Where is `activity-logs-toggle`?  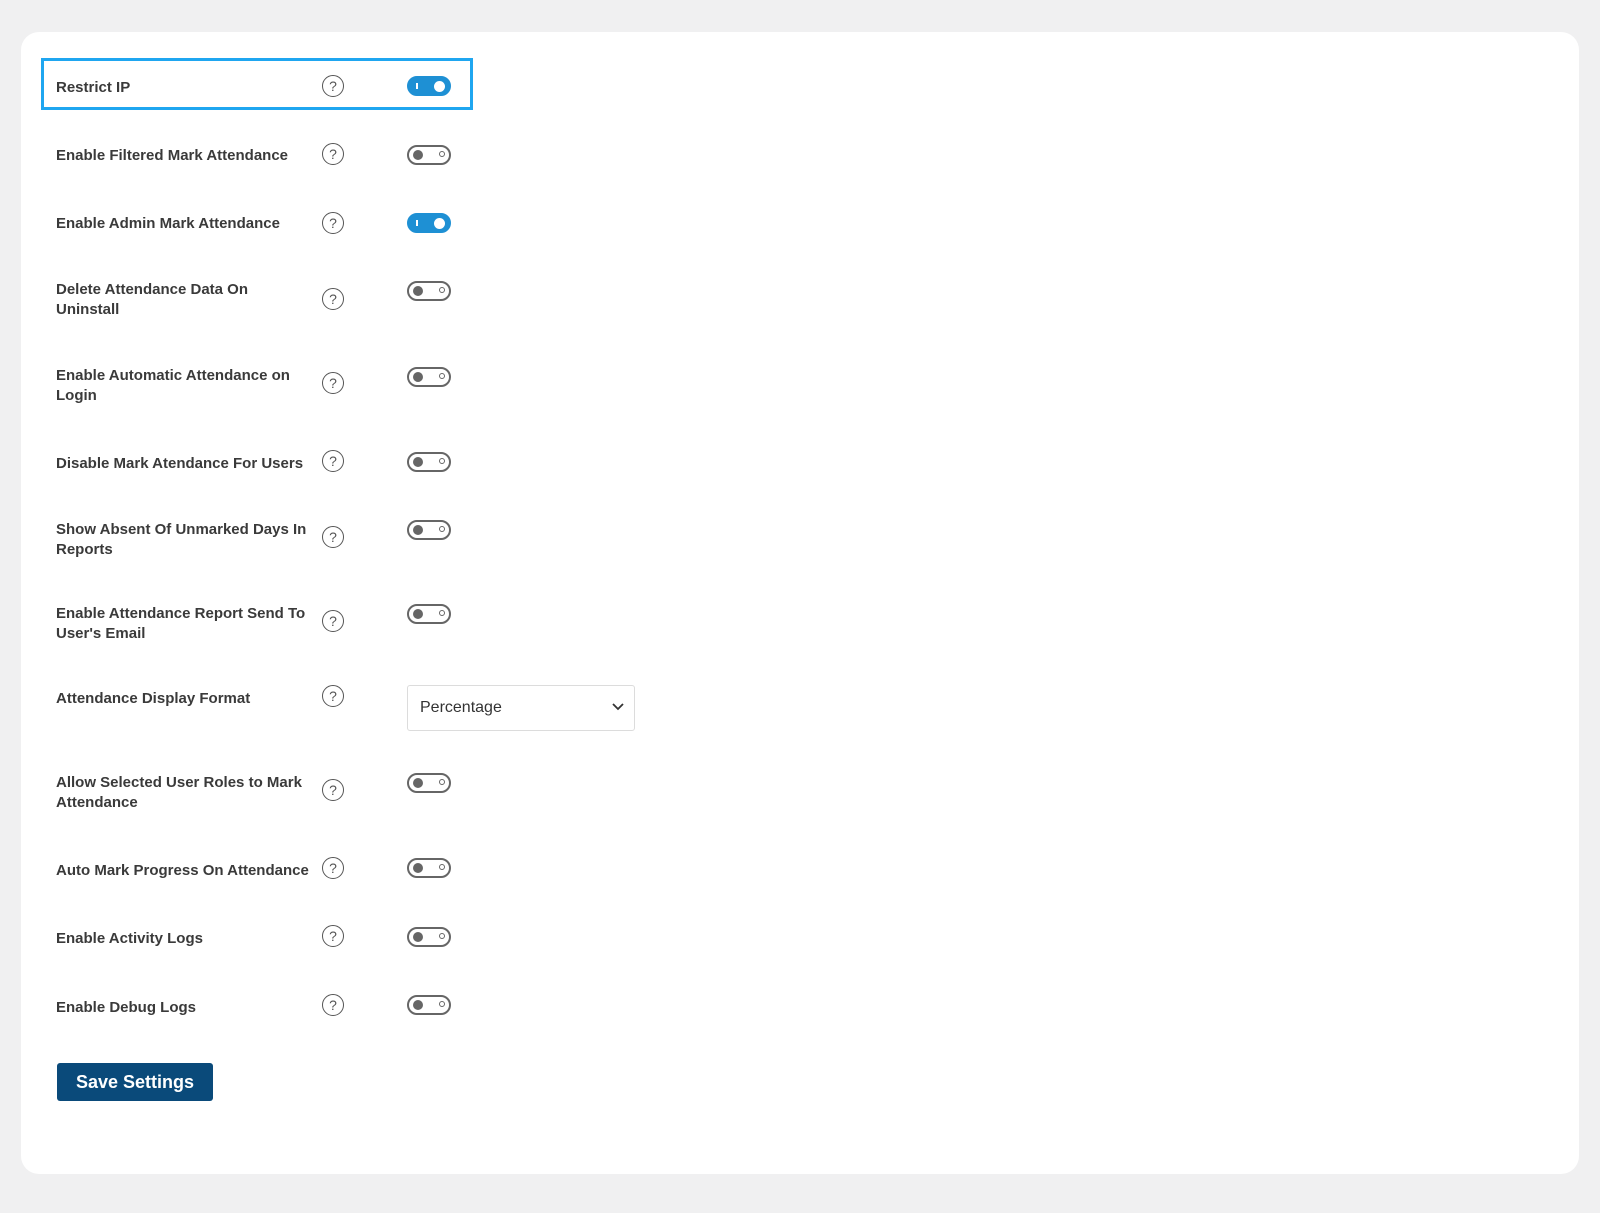 activity-logs-toggle is located at coordinates (429, 937).